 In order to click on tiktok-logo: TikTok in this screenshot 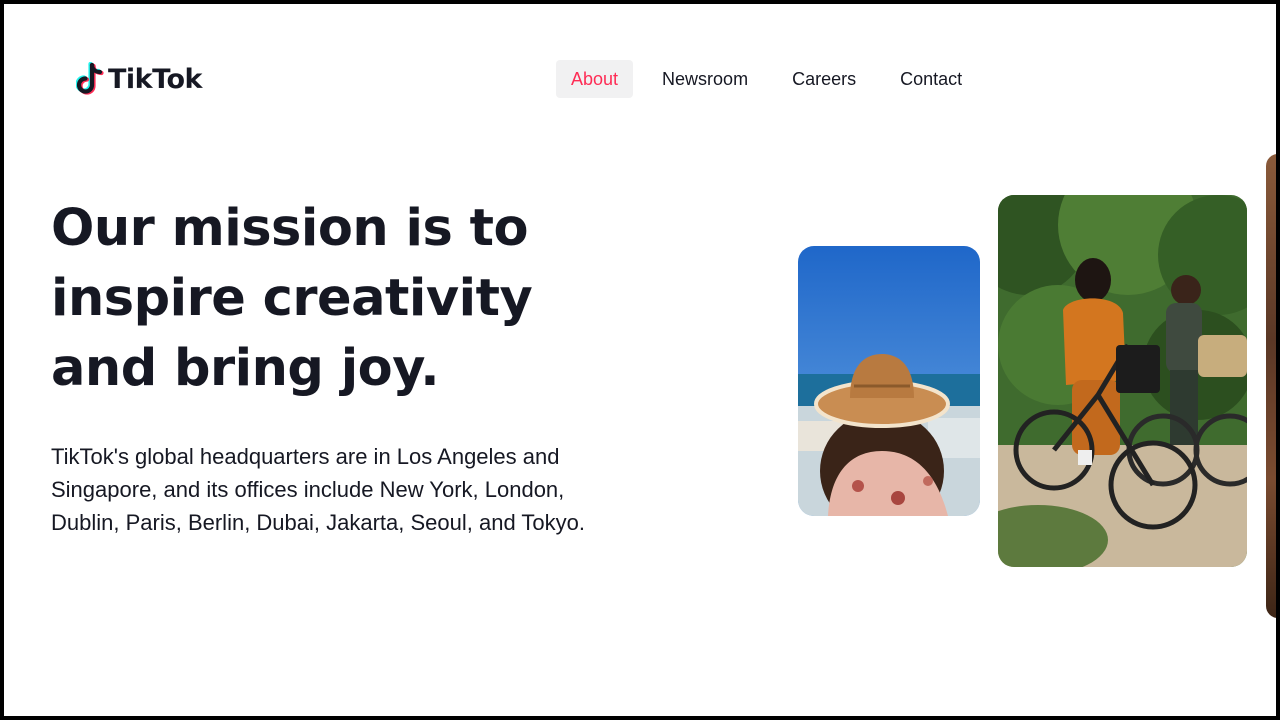, I will do `click(139, 79)`.